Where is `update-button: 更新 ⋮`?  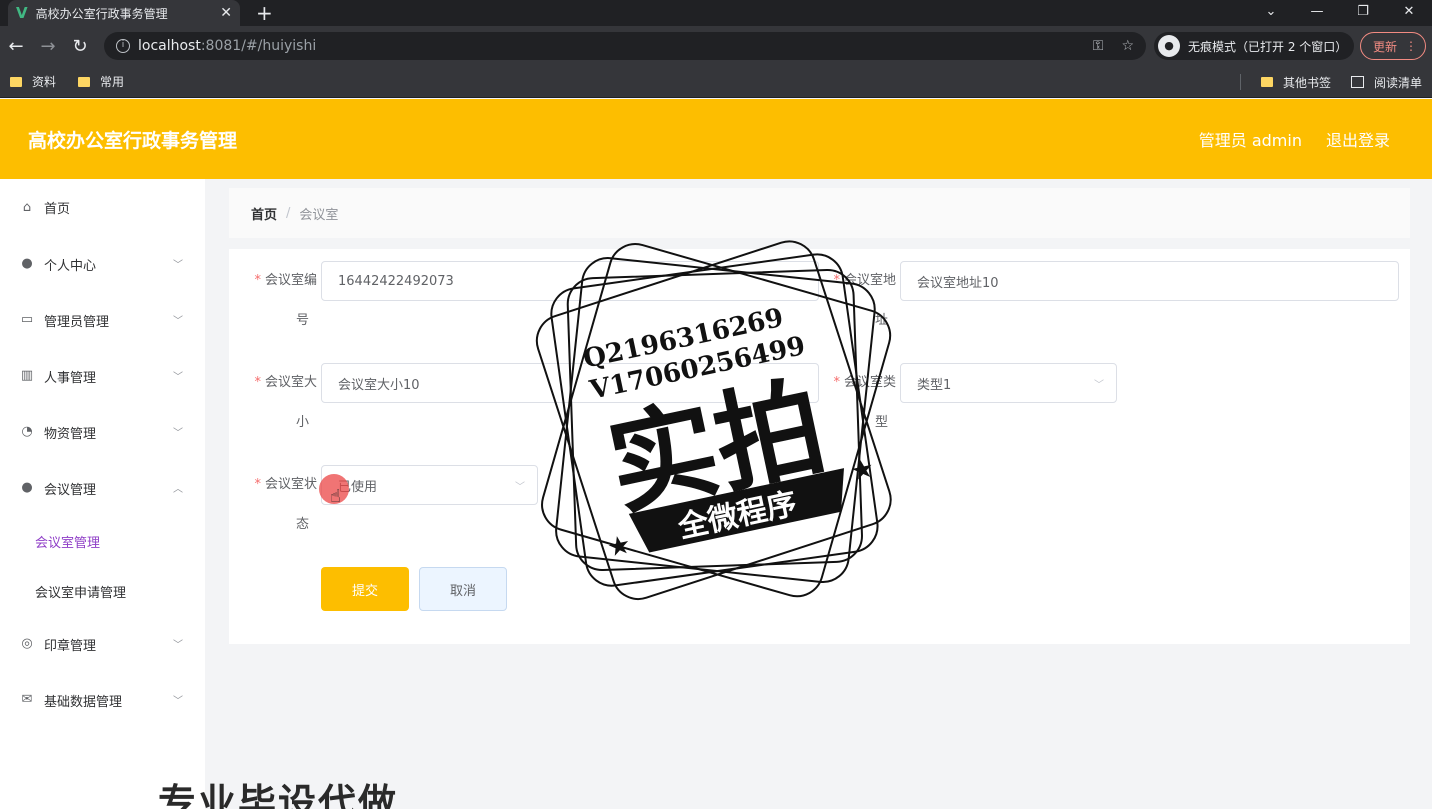 update-button: 更新 ⋮ is located at coordinates (1393, 46).